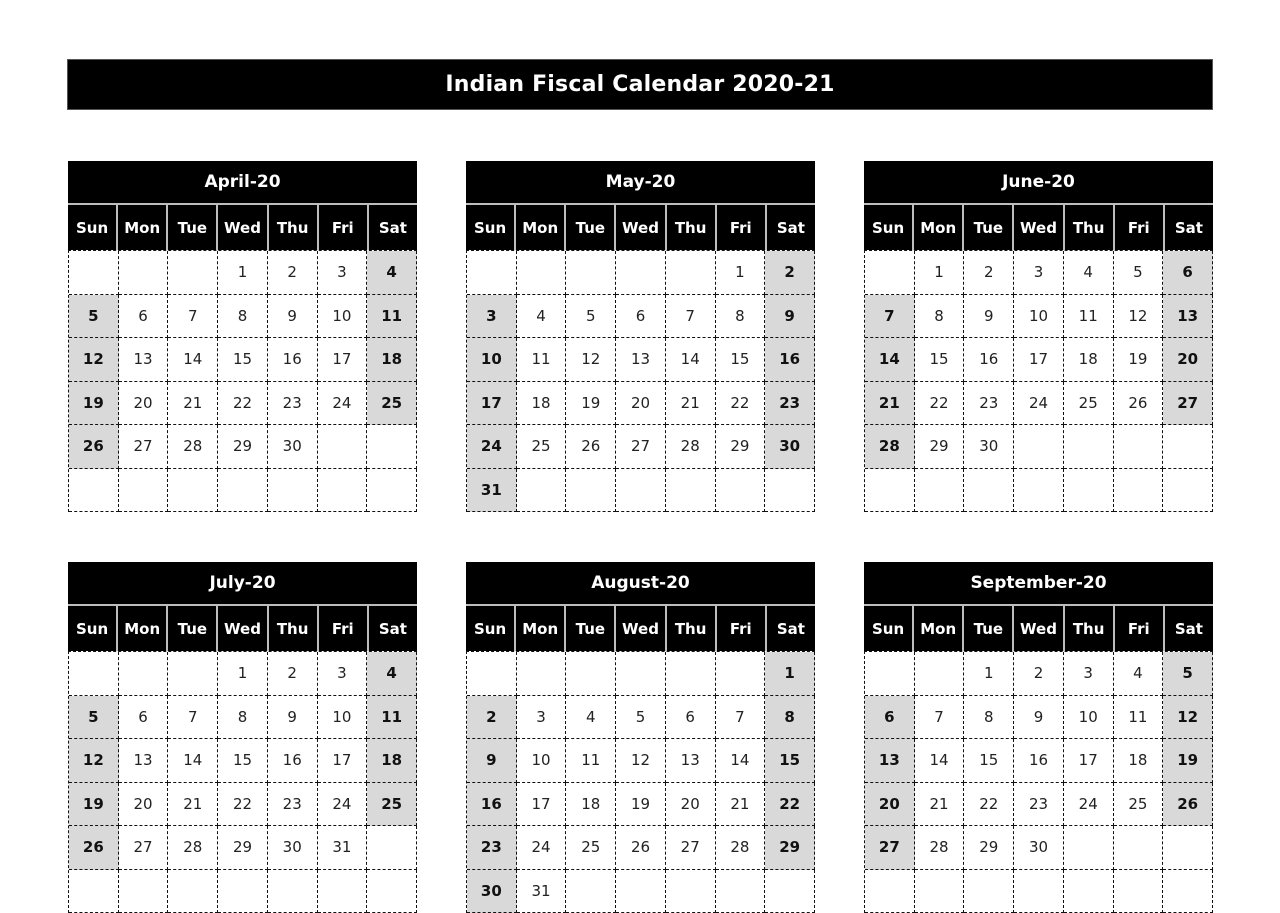  I want to click on day-cell: 11, so click(1139, 718).